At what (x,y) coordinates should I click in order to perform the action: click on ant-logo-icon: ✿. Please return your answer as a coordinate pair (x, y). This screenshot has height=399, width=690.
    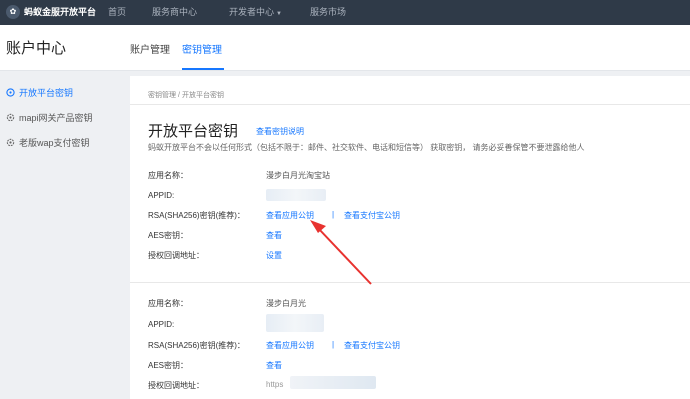
    Looking at the image, I should click on (13, 12).